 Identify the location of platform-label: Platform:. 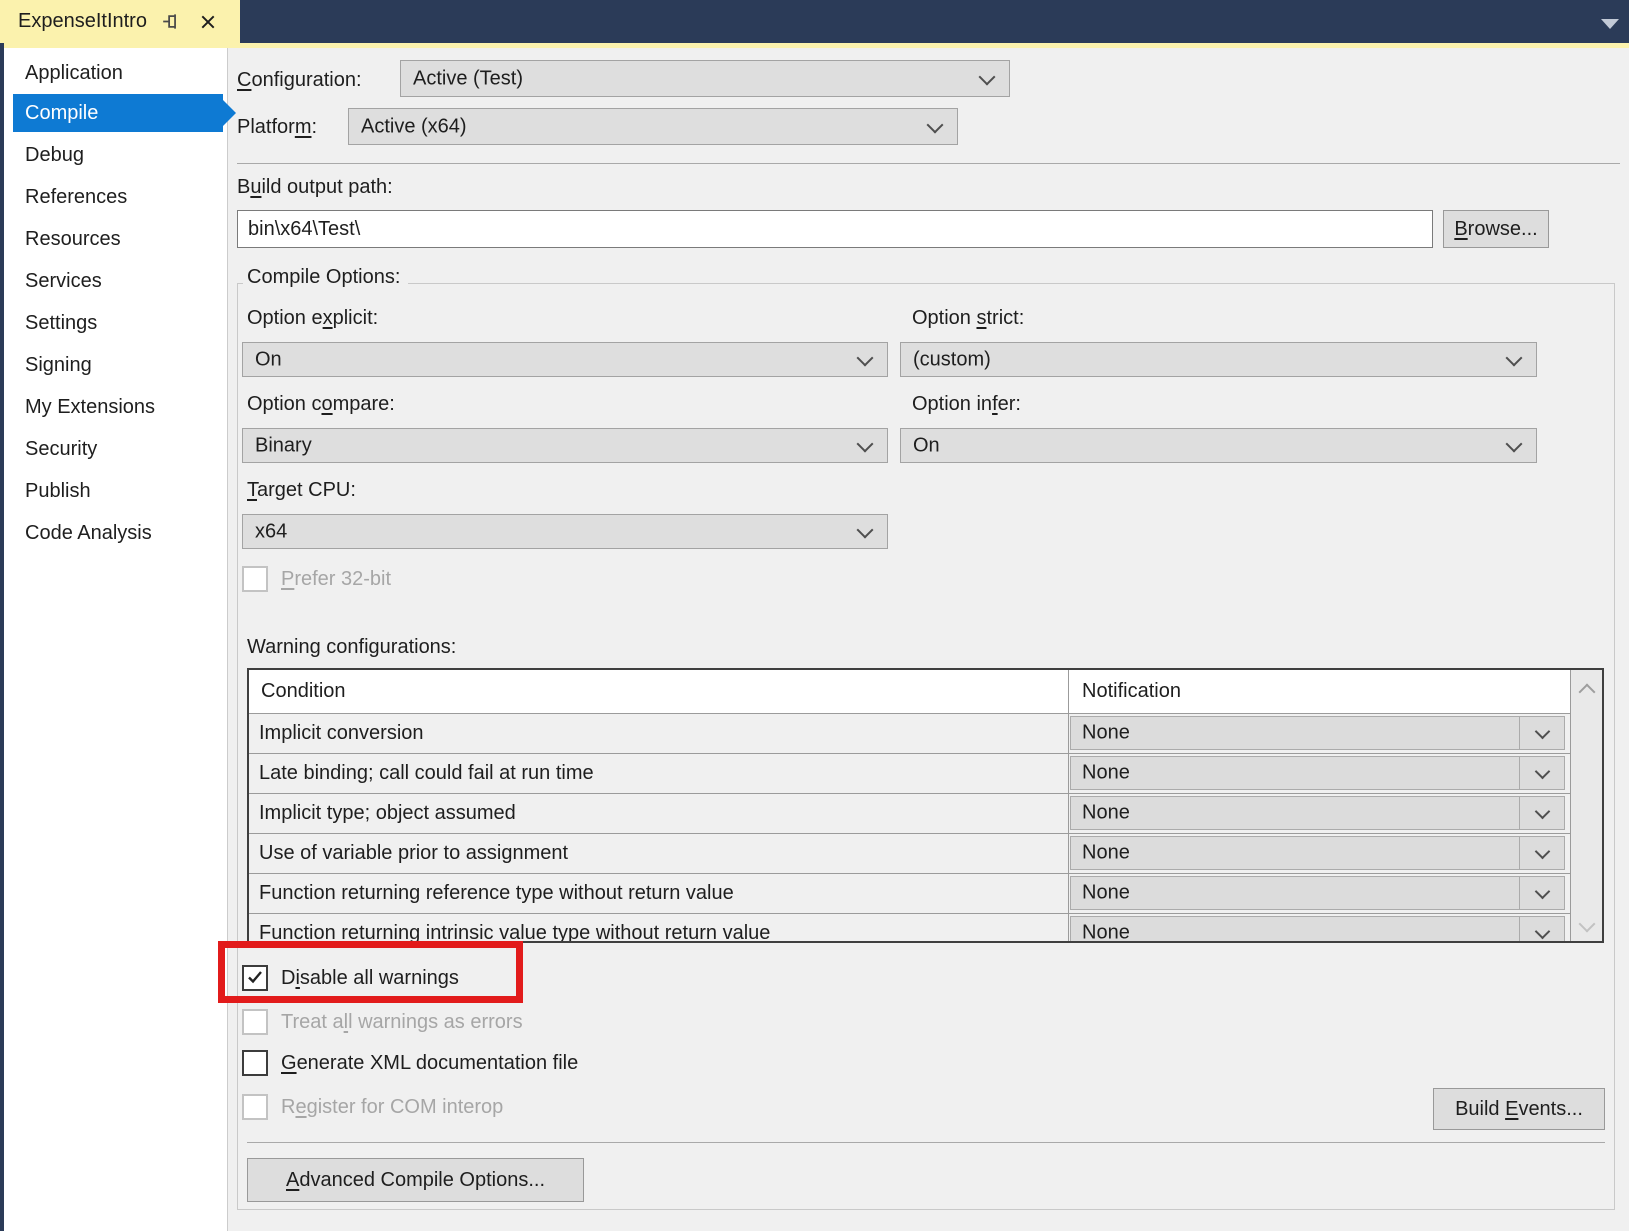
(277, 127).